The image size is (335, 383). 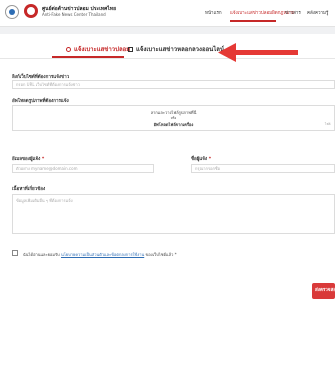 What do you see at coordinates (213, 12) in the screenshot?
I see `nav-home: หน้าแรก` at bounding box center [213, 12].